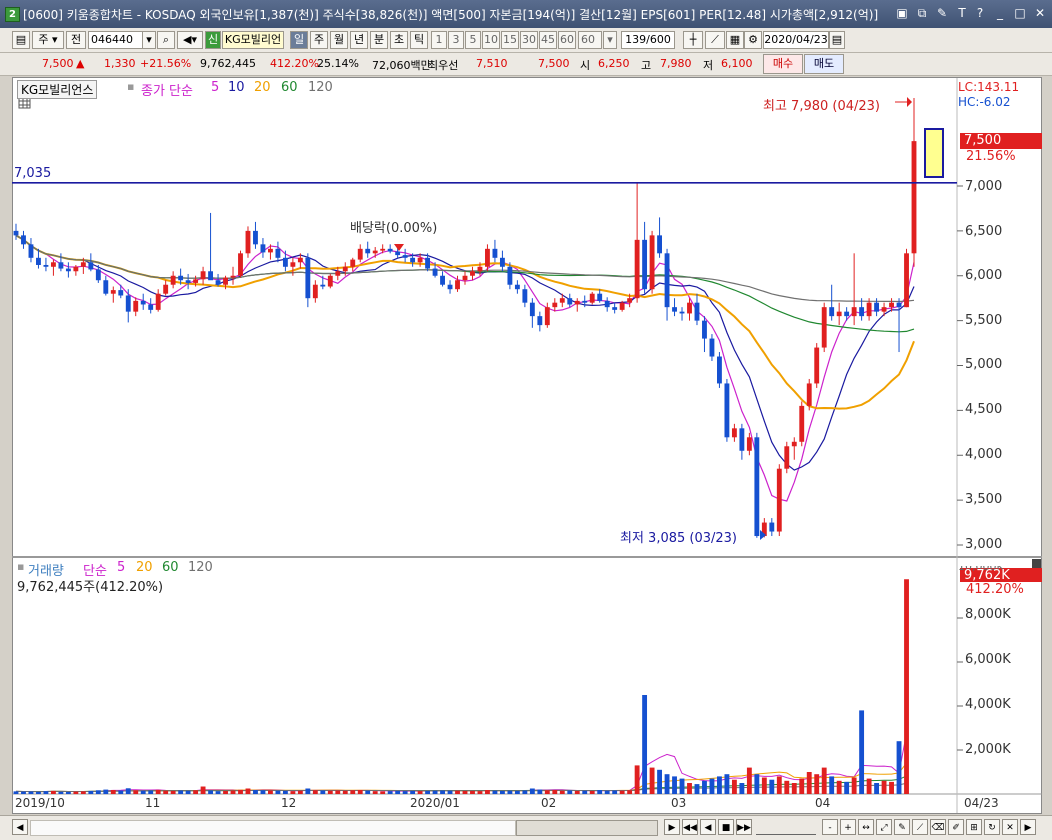 The height and width of the screenshot is (840, 1052). What do you see at coordinates (20, 827) in the screenshot?
I see `scroll-left-icon: ◀` at bounding box center [20, 827].